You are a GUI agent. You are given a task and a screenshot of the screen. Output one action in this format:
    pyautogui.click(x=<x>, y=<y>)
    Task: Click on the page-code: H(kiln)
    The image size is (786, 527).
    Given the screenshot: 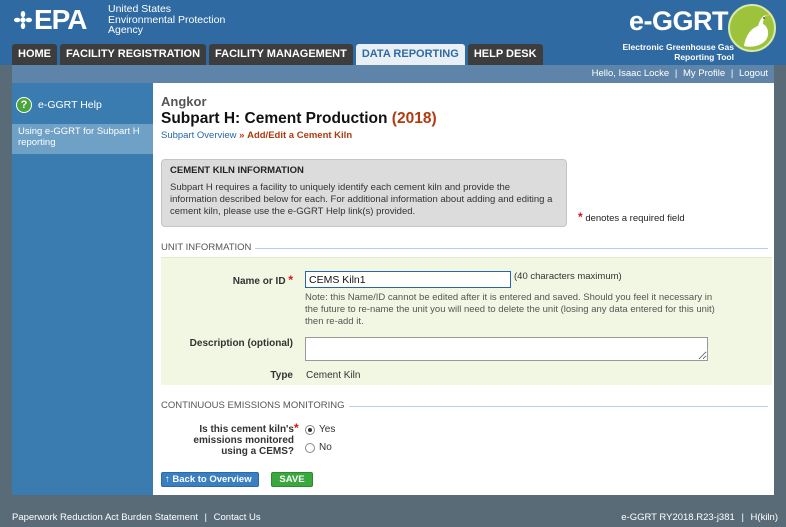 What is the action you would take?
    pyautogui.click(x=764, y=517)
    